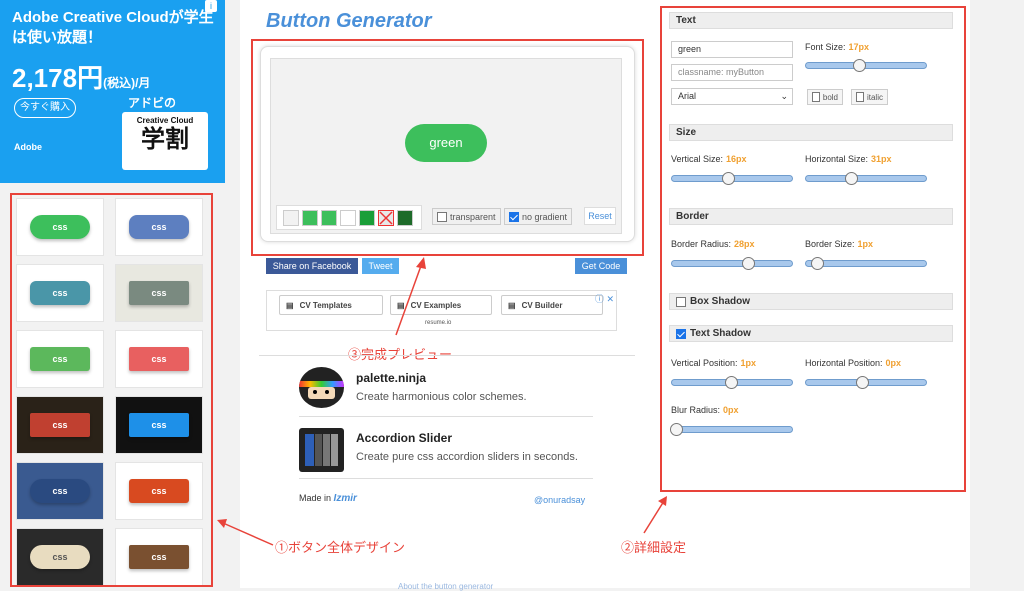 The height and width of the screenshot is (591, 1024). What do you see at coordinates (400, 354) in the screenshot?
I see `annotation-preview: ③完成プレビュー` at bounding box center [400, 354].